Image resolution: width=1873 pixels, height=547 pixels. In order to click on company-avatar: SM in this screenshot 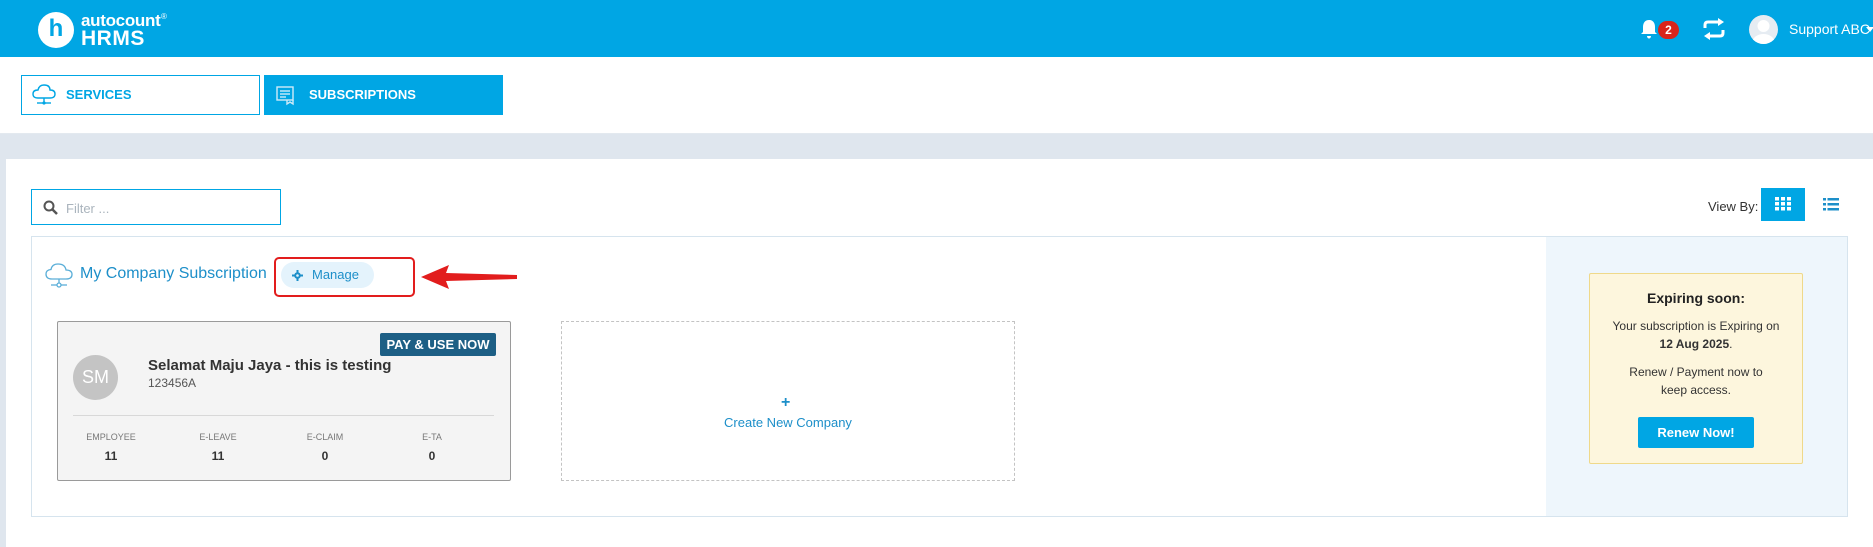, I will do `click(95, 377)`.